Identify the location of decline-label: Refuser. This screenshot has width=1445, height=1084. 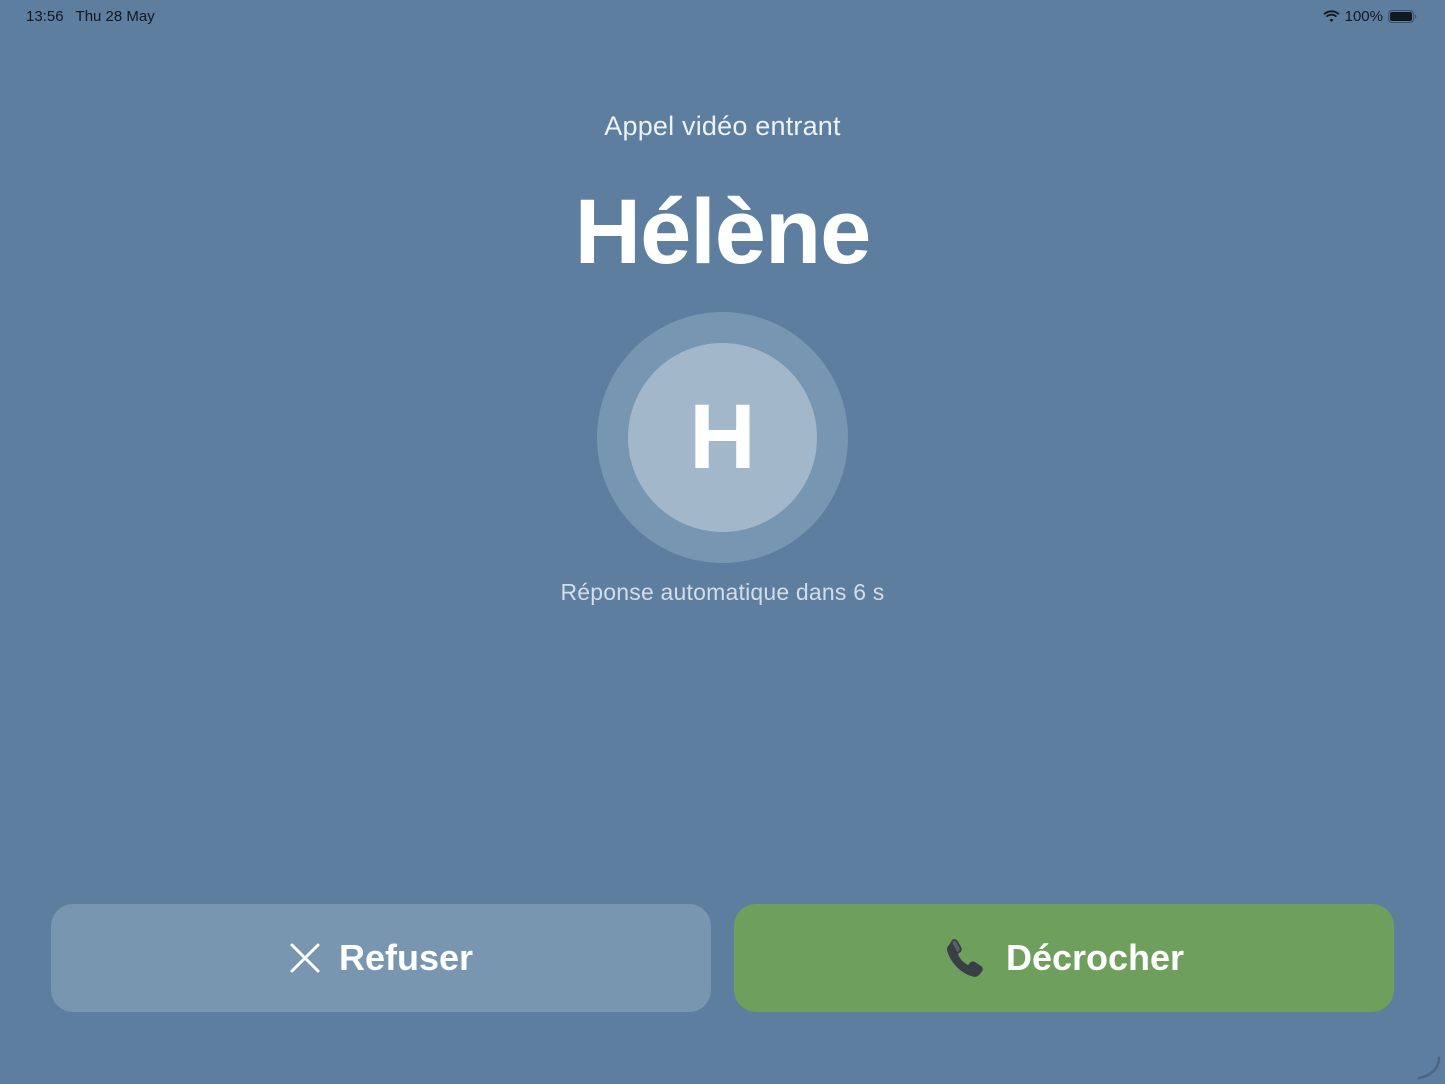
(406, 957).